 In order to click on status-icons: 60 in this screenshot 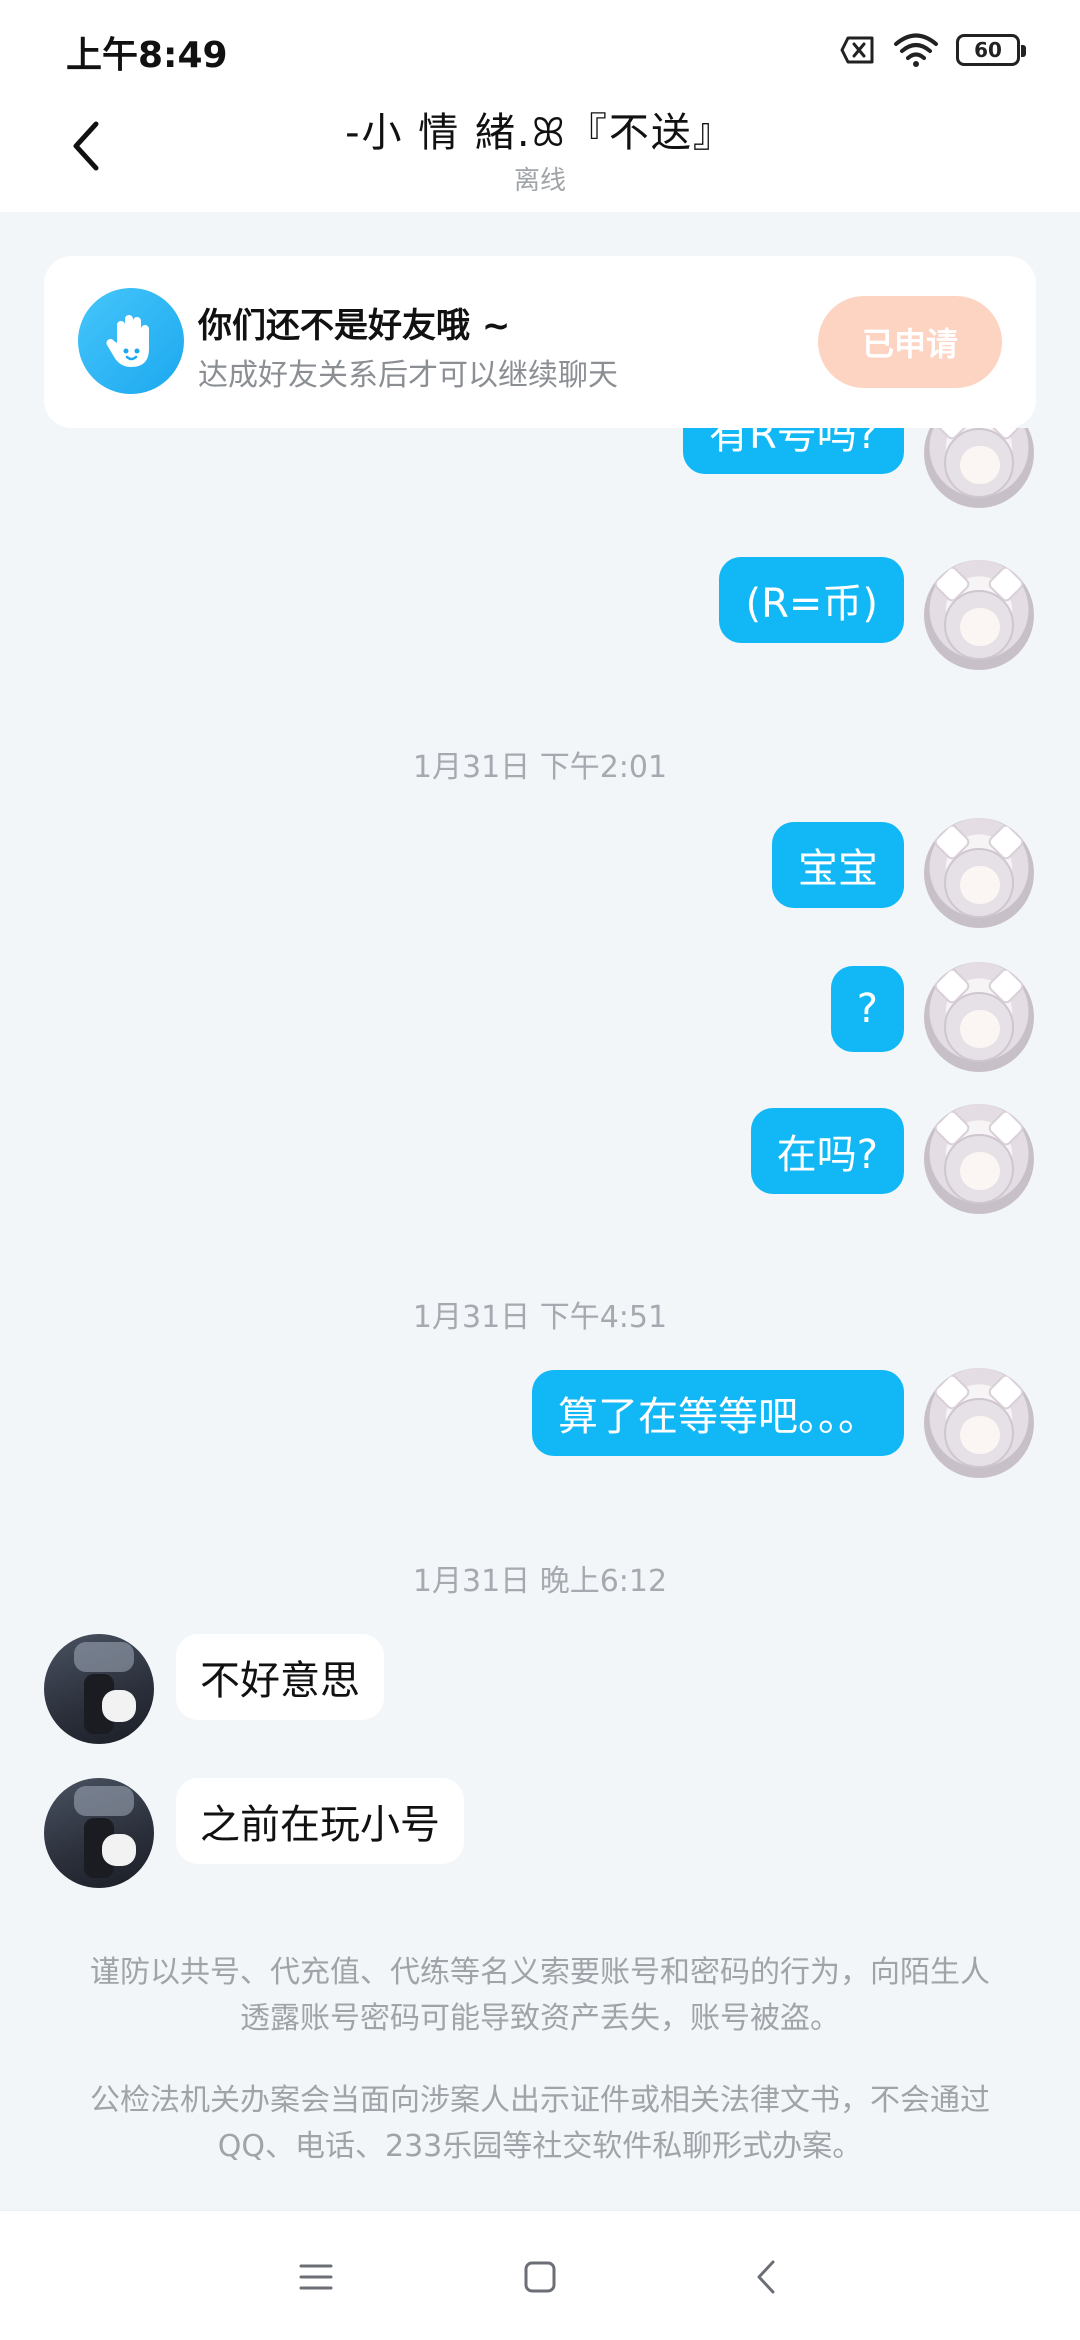, I will do `click(933, 50)`.